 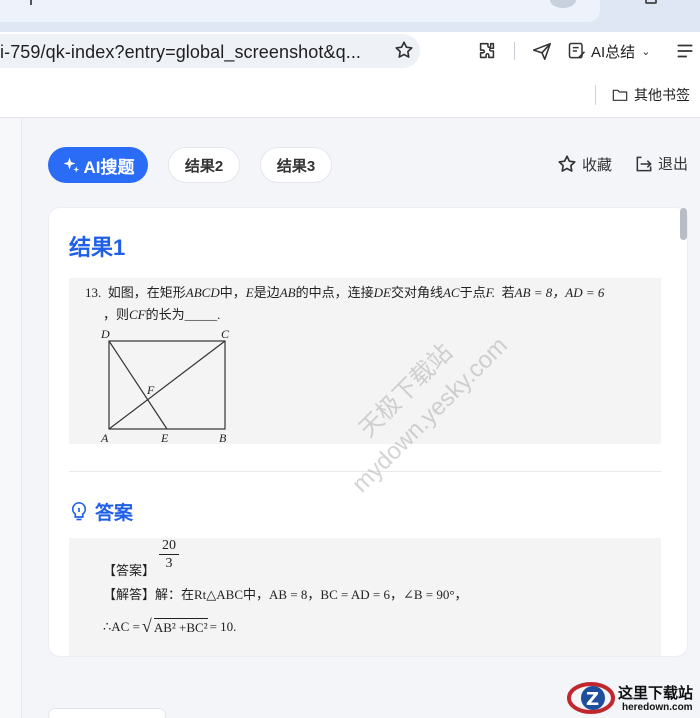 What do you see at coordinates (129, 570) in the screenshot?
I see `answer-label: 【答案】` at bounding box center [129, 570].